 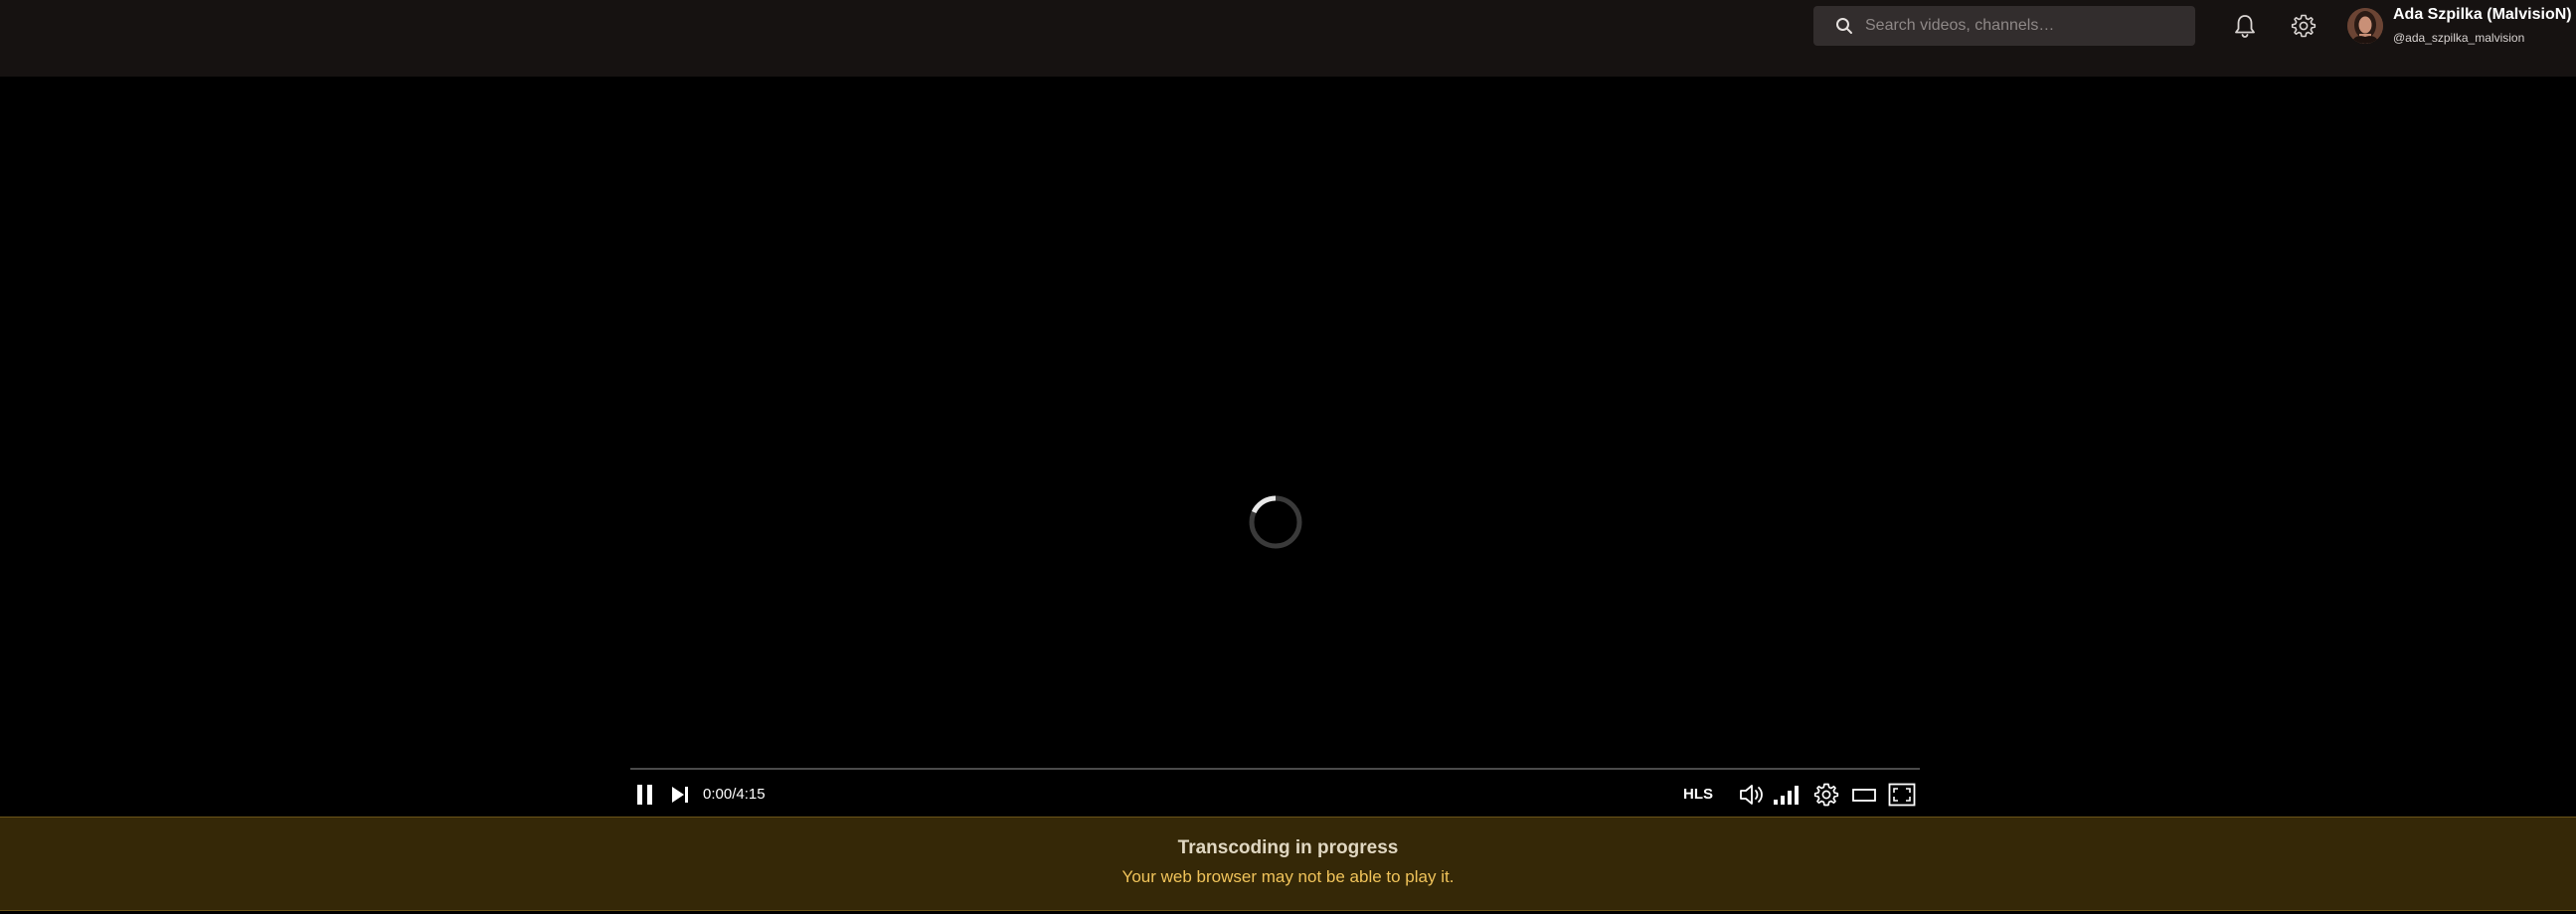 I want to click on search-box, so click(x=2004, y=26).